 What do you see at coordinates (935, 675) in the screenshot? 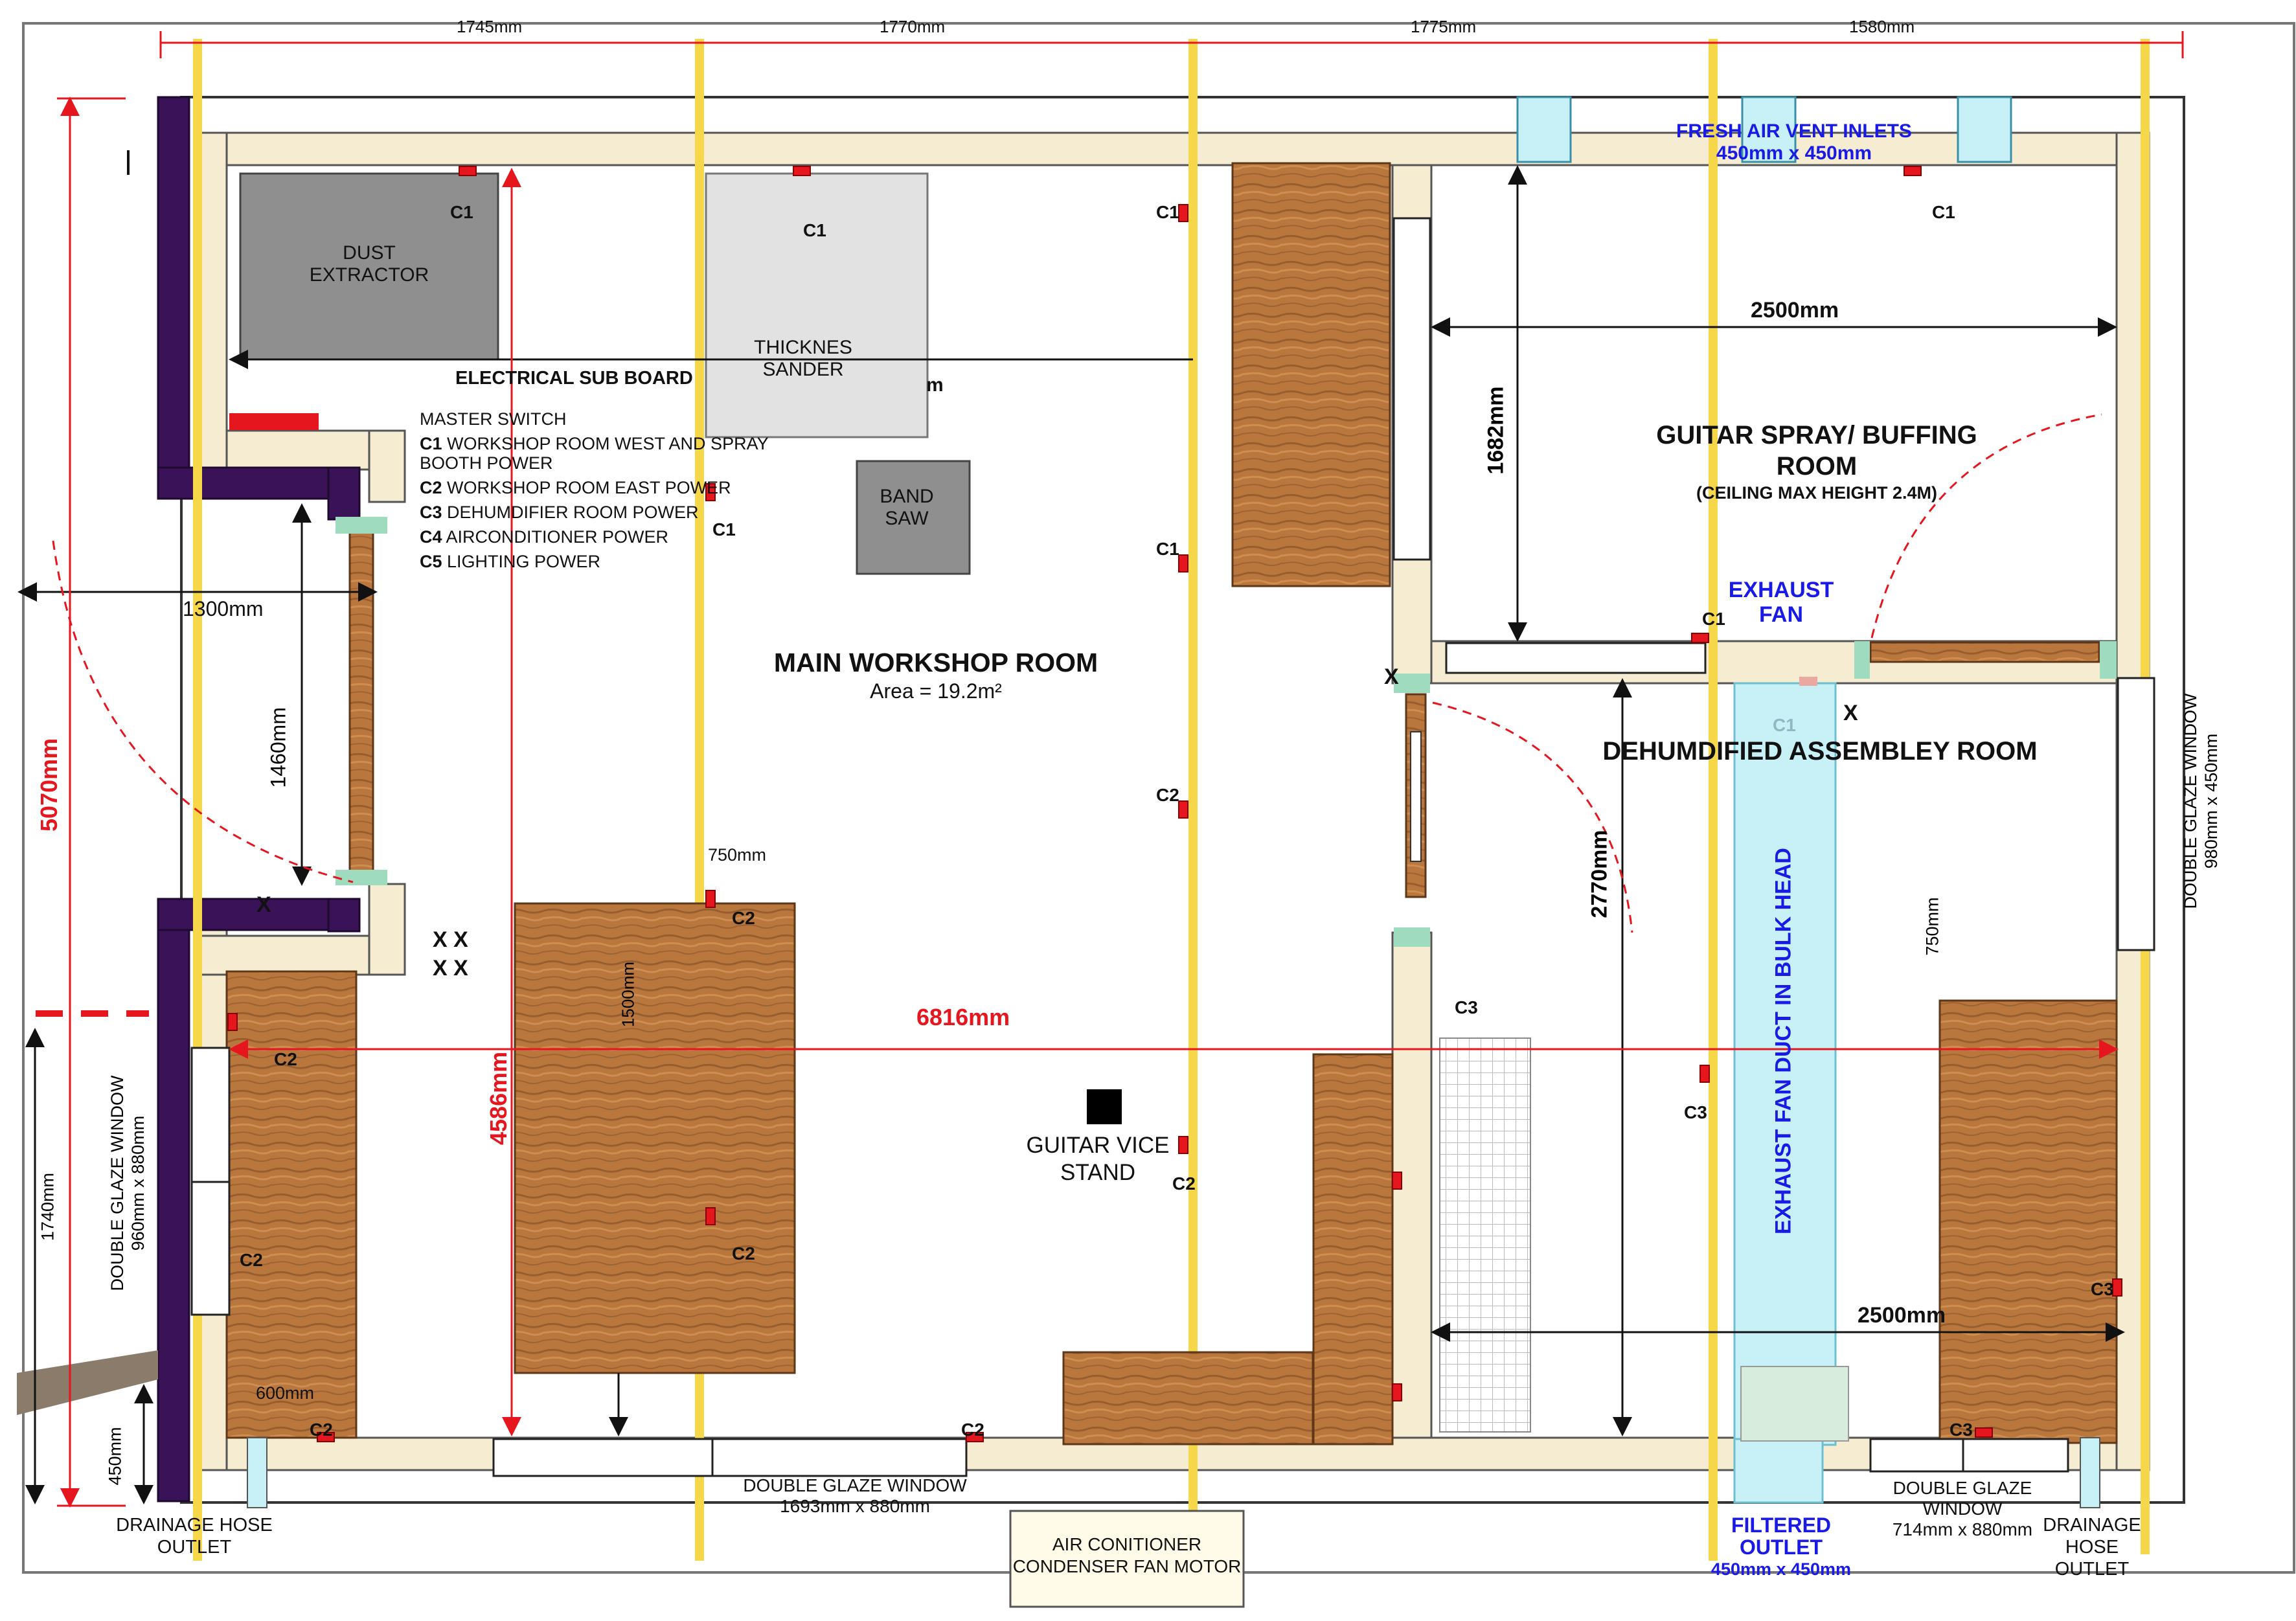
I see `main-room-title: MAIN WORKSHOP ROOM Area = 19.2m²` at bounding box center [935, 675].